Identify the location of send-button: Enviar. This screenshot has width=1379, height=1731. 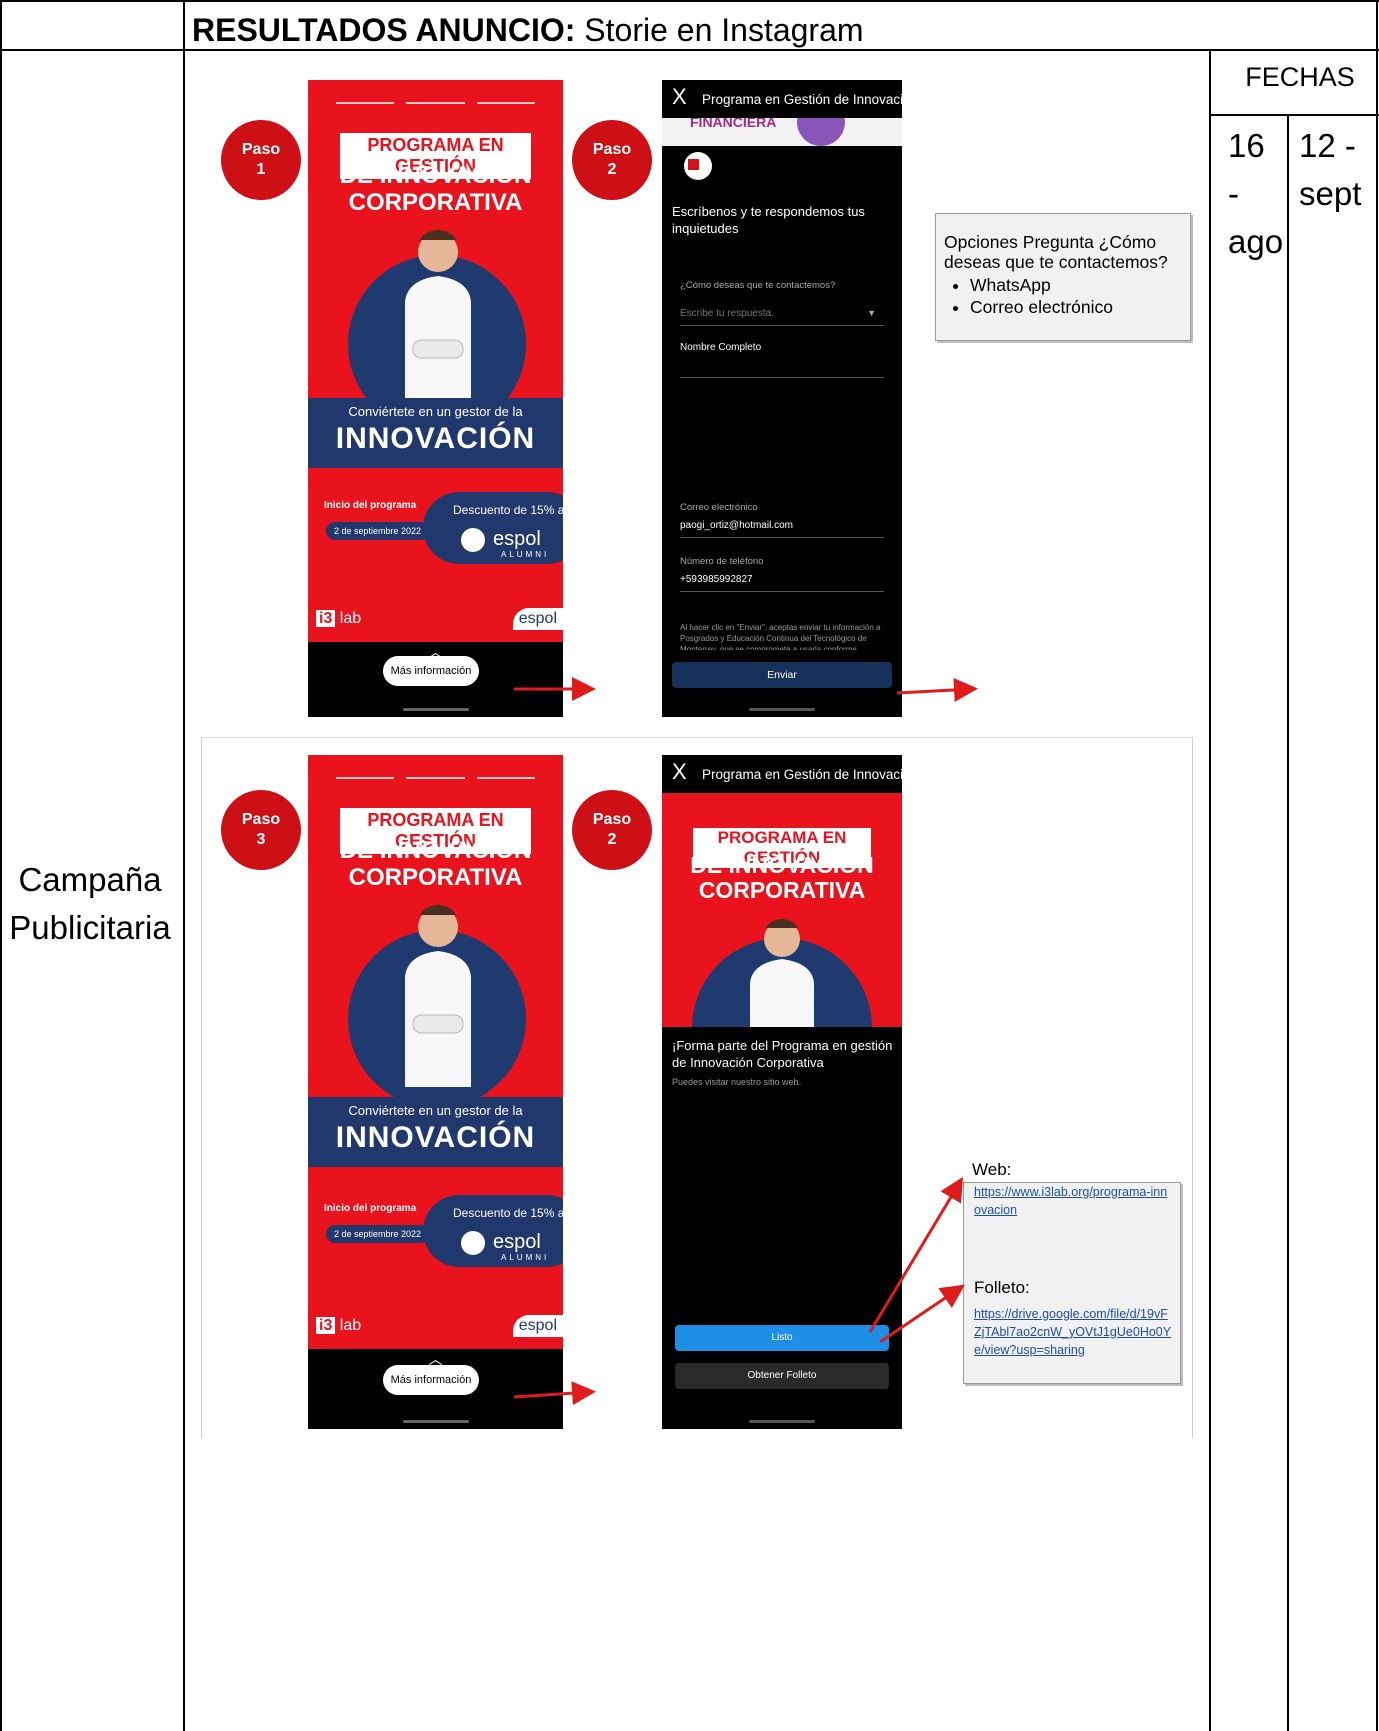
(782, 675).